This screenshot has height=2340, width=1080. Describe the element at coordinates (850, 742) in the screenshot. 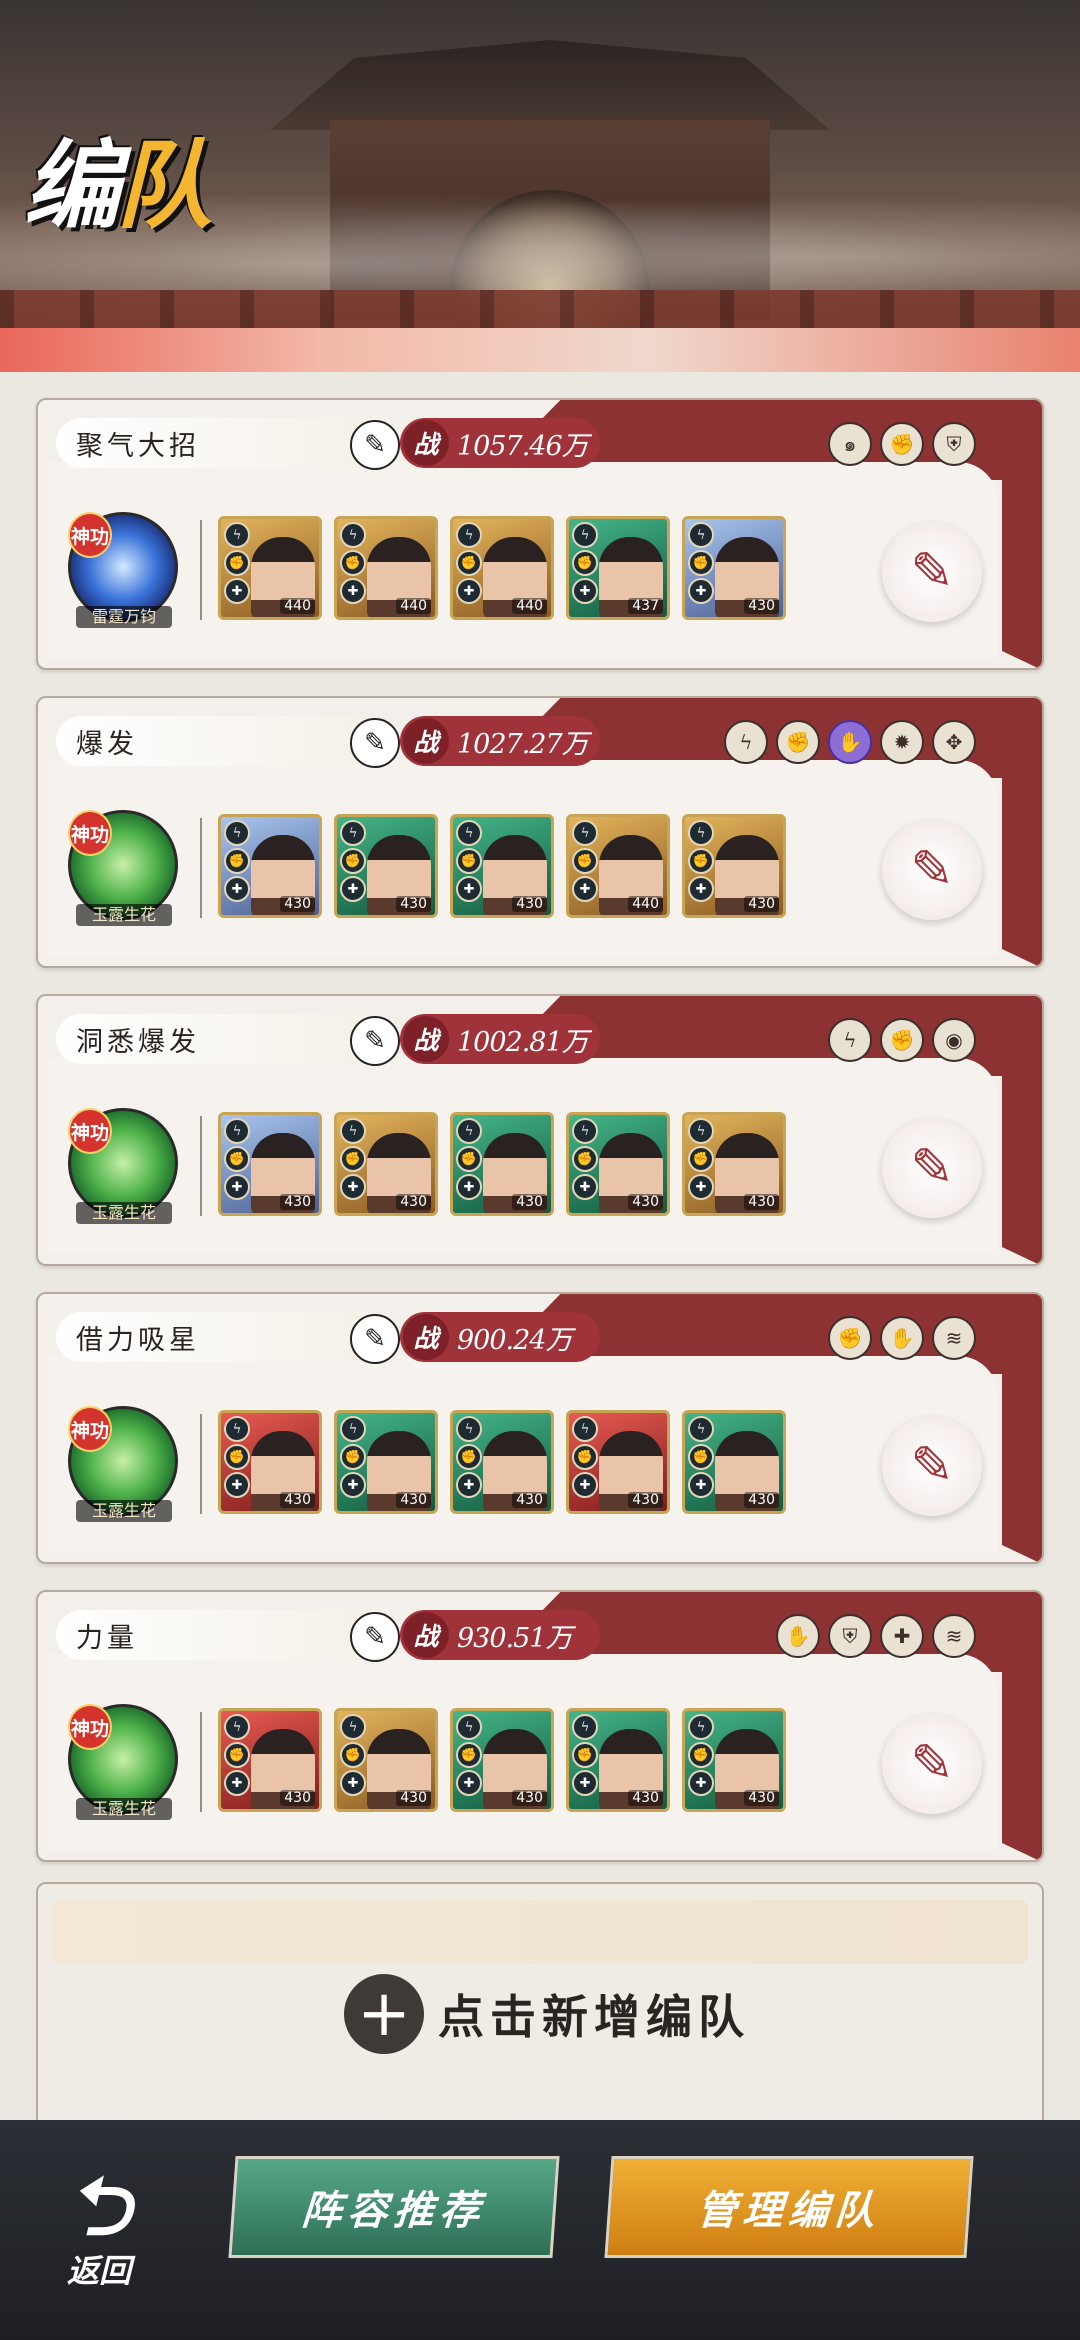

I see `purple-hand-icon: ✋` at that location.